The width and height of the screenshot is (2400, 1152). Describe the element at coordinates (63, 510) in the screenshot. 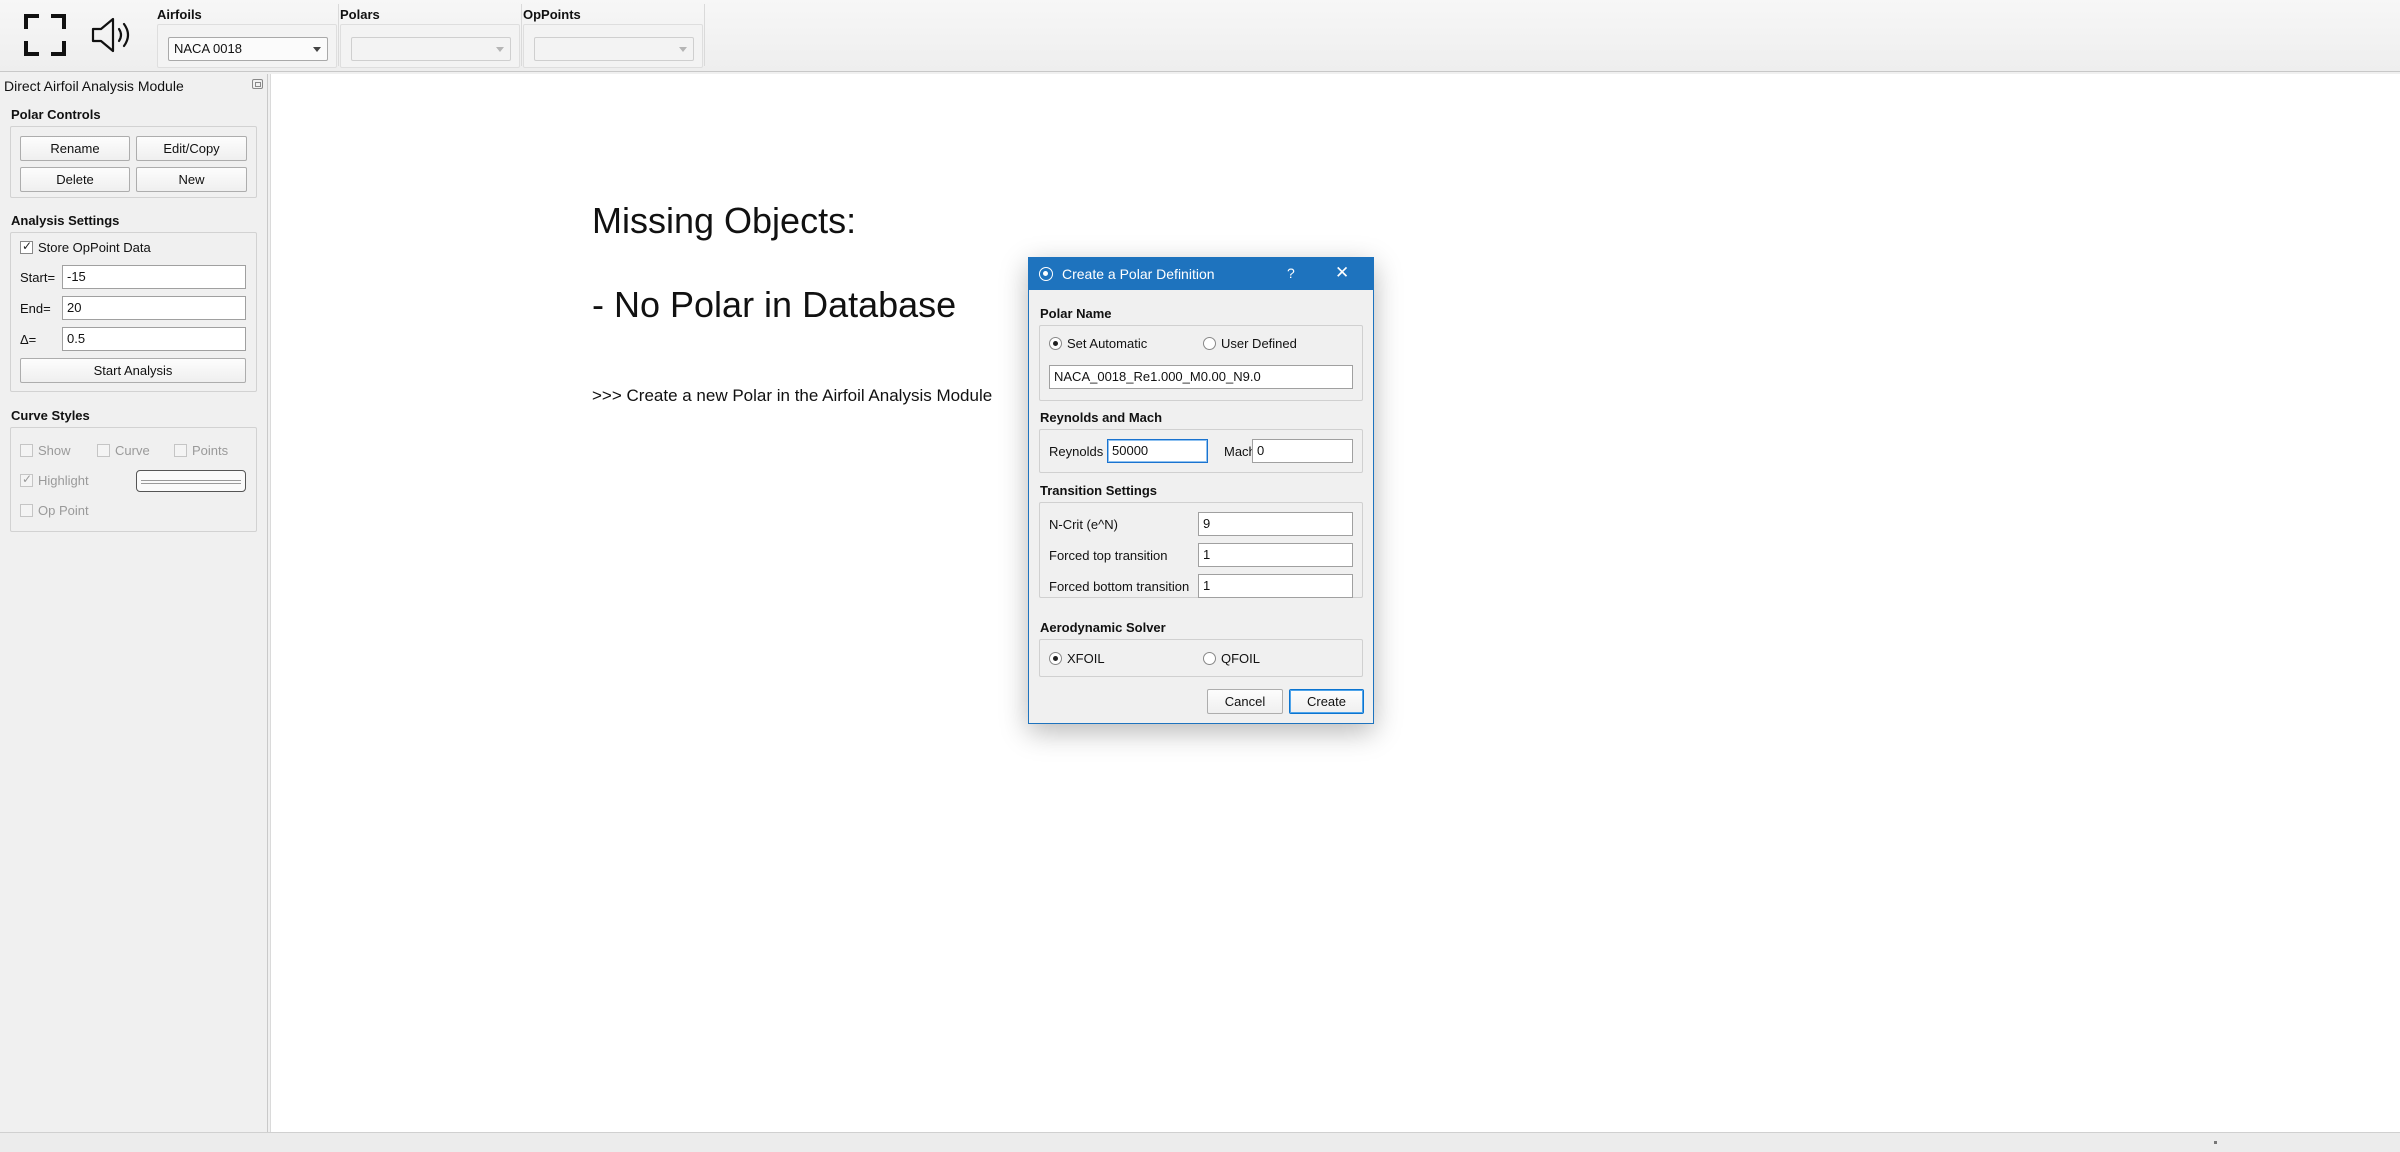

I see `op-point-label: Op Point` at that location.